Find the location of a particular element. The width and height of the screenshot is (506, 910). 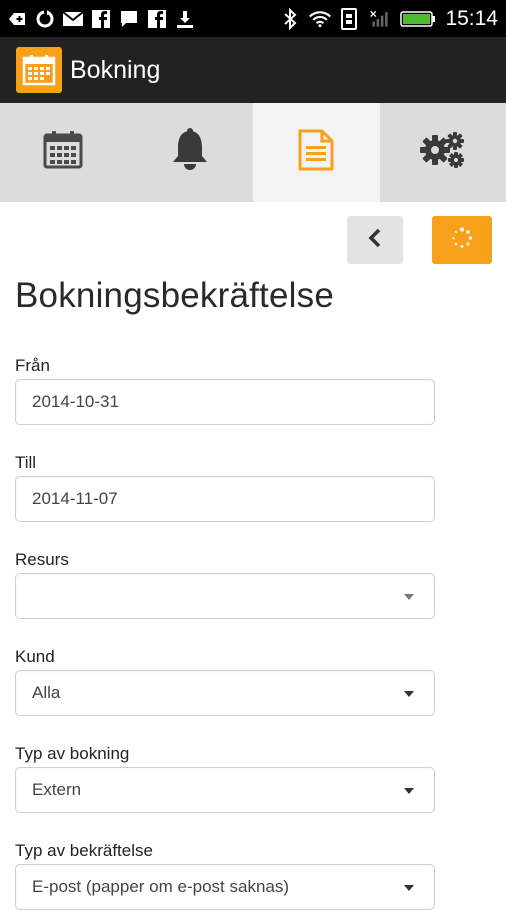

fran-value: 2014-10-31 is located at coordinates (75, 402).